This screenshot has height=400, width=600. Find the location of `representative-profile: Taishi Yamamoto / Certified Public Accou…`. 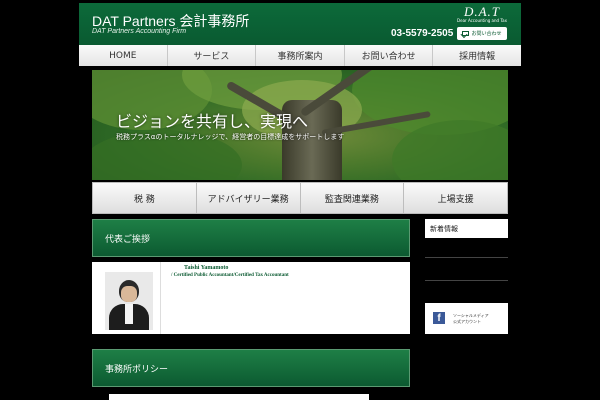

representative-profile: Taishi Yamamoto / Certified Public Accou… is located at coordinates (251, 298).